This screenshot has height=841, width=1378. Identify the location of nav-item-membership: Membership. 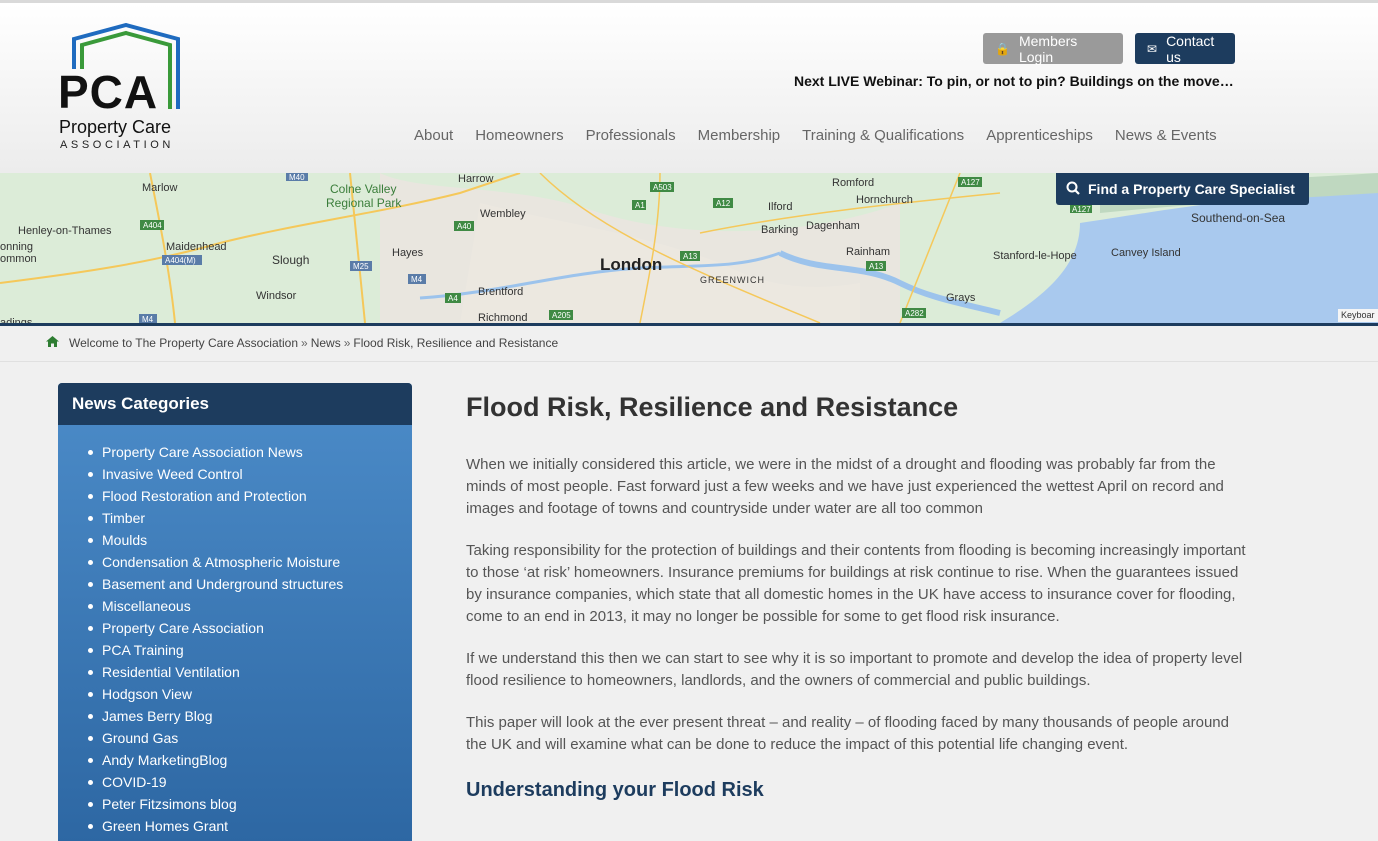
(739, 136).